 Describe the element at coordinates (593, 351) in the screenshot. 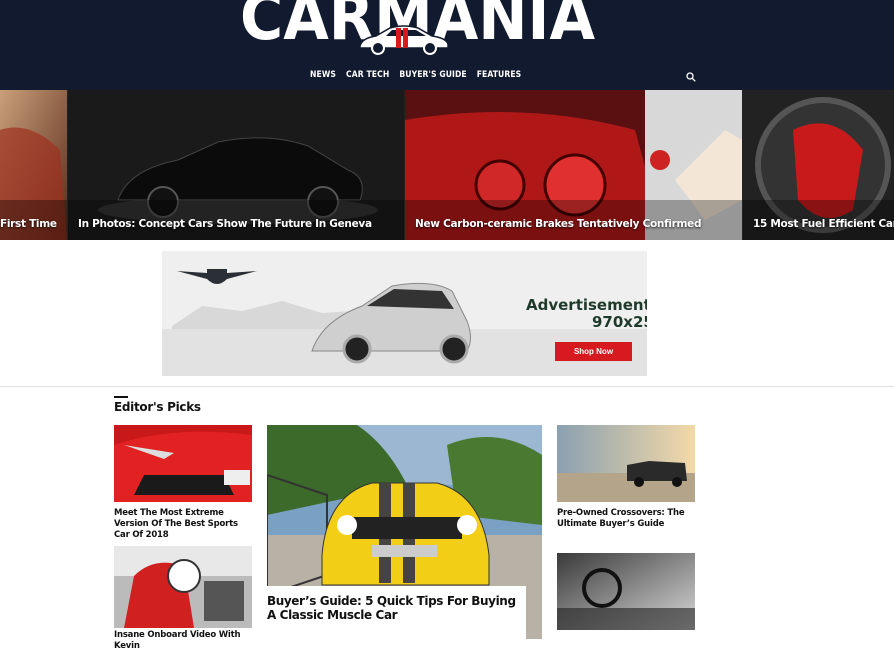

I see `shop-now-button: Shop Now` at that location.